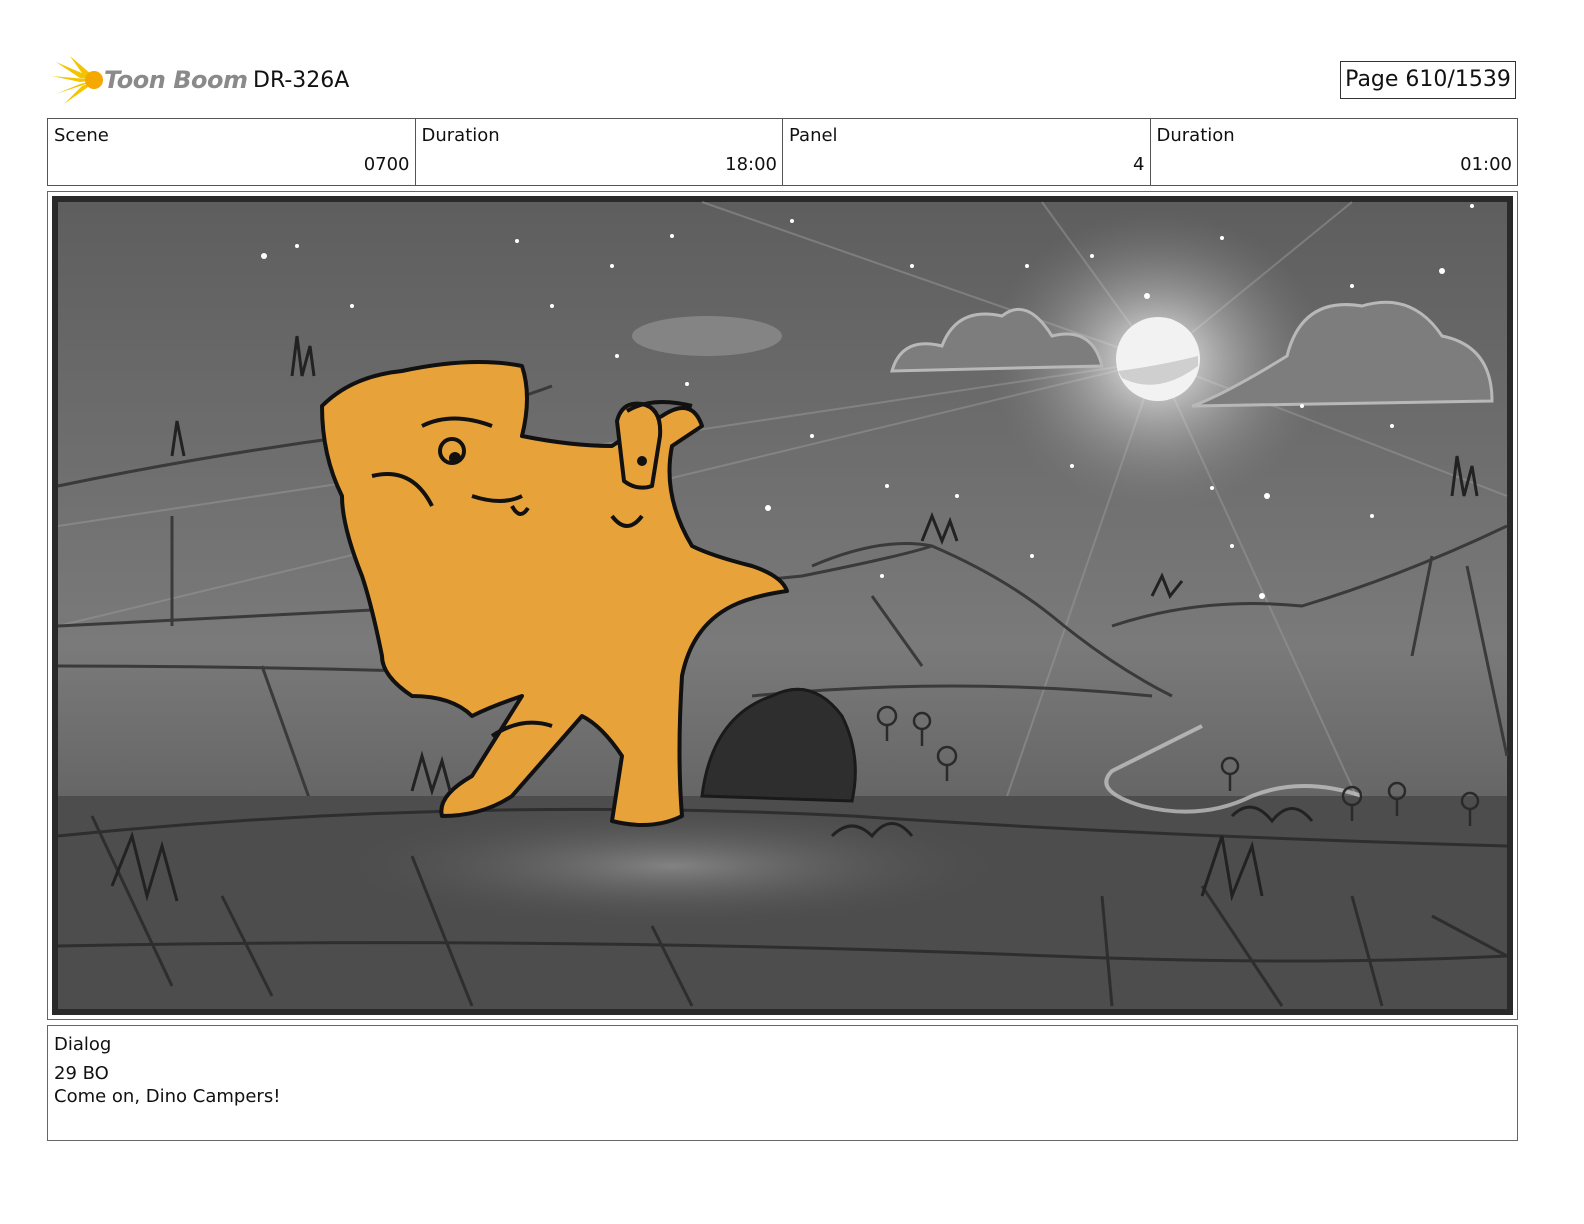  I want to click on panel-duration-value: 01:00, so click(1486, 164).